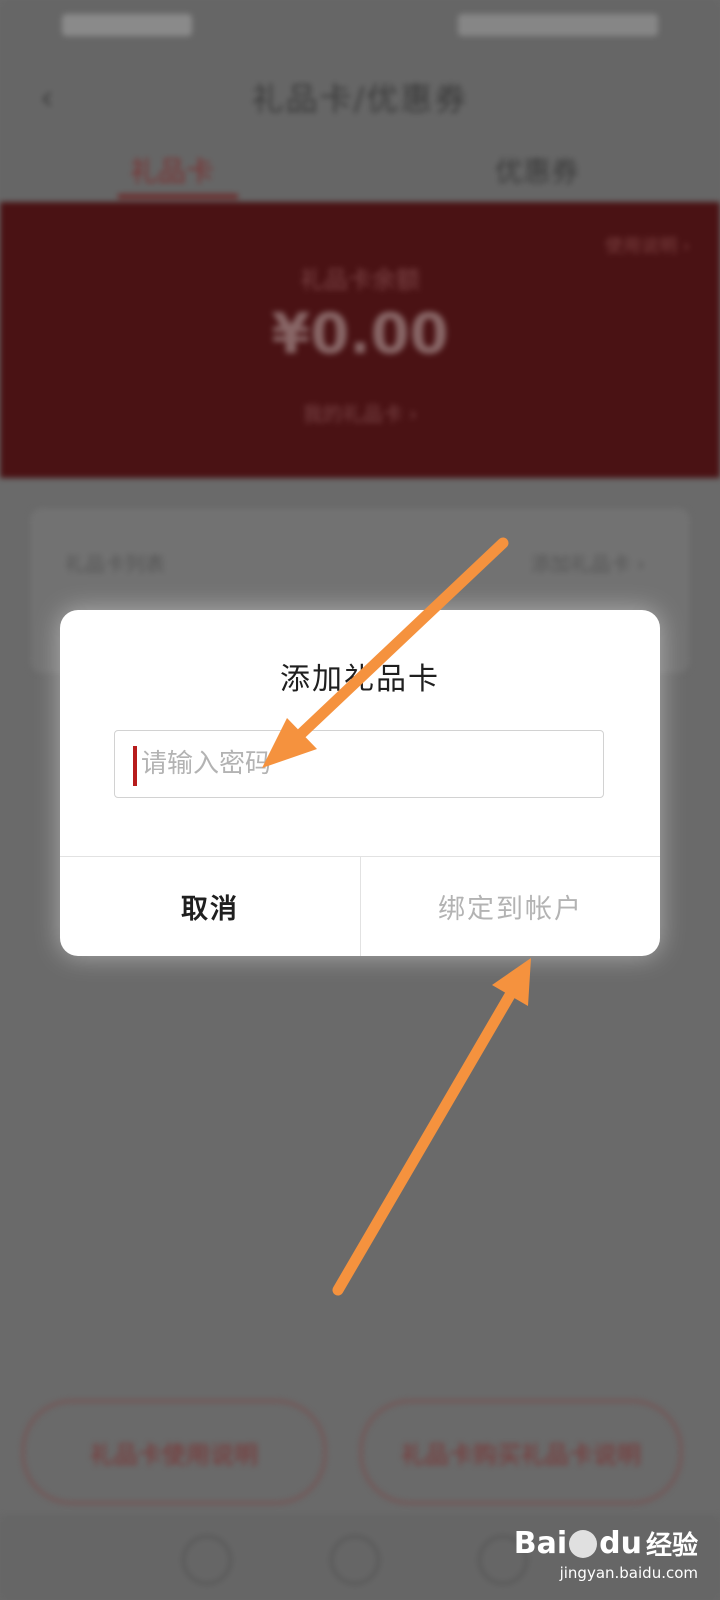  Describe the element at coordinates (127, 25) in the screenshot. I see `signal-indicators` at that location.